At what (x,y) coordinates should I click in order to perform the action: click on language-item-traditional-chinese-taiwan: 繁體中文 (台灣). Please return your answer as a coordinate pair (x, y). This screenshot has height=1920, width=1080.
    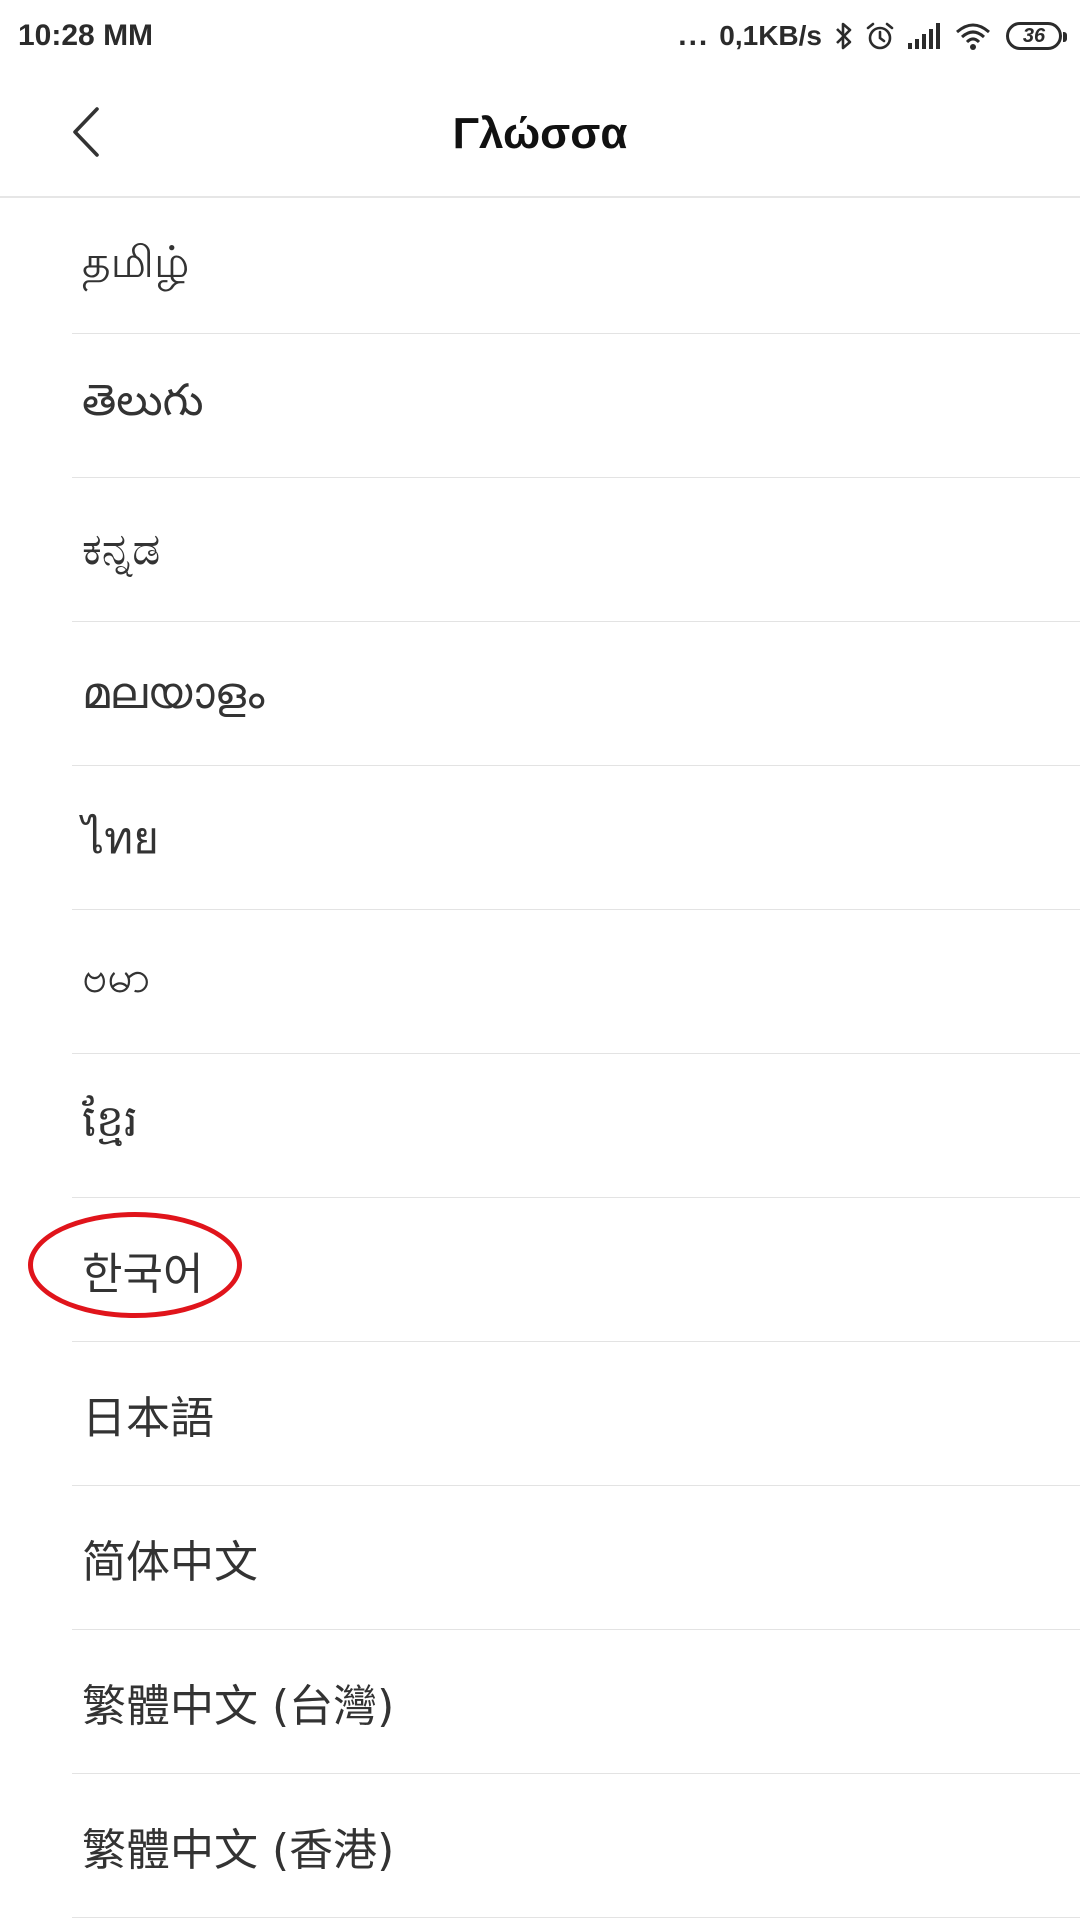
    Looking at the image, I should click on (576, 1702).